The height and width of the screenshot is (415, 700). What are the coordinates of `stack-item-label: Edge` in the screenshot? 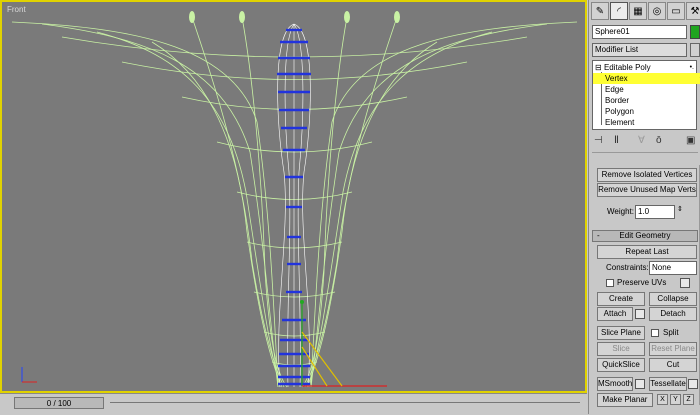 It's located at (614, 89).